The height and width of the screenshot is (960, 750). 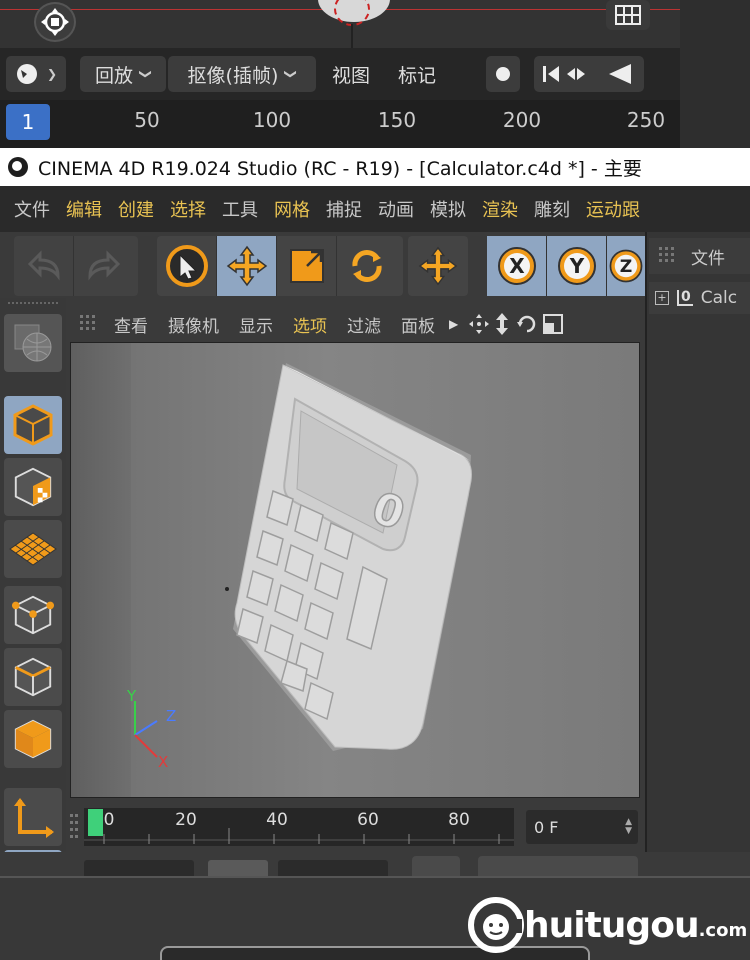 I want to click on texture-cube-icon, so click(x=33, y=487).